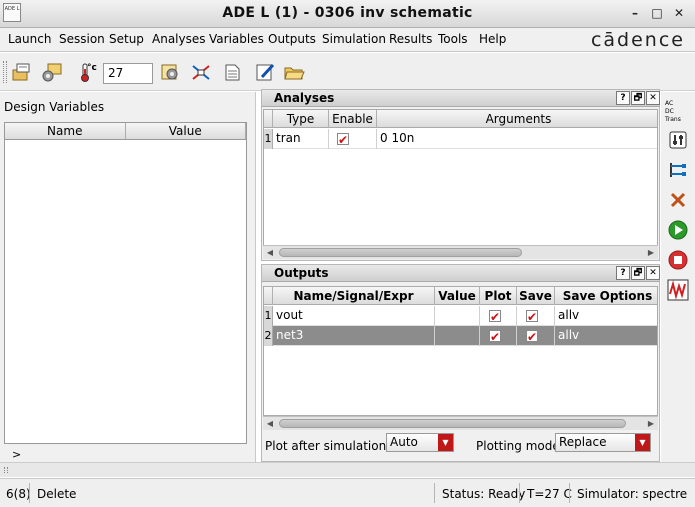 The width and height of the screenshot is (695, 507). What do you see at coordinates (301, 119) in the screenshot?
I see `column-type: Type` at bounding box center [301, 119].